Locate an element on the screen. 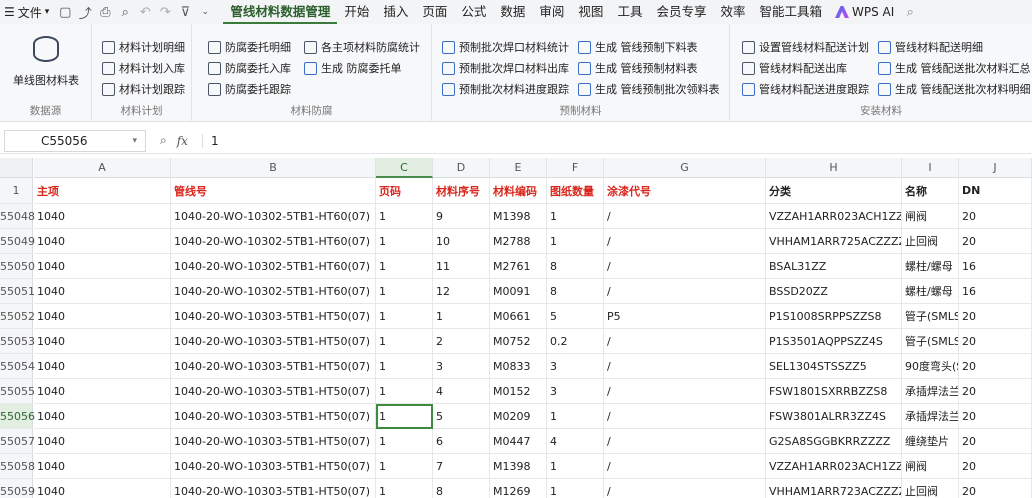 This screenshot has height=498, width=1032. tab-4: 公式 is located at coordinates (473, 12).